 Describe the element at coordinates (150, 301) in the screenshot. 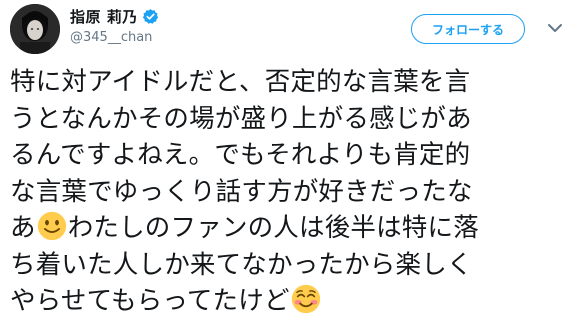

I see `tweet-text-segment: やらせてもらってたけど` at that location.